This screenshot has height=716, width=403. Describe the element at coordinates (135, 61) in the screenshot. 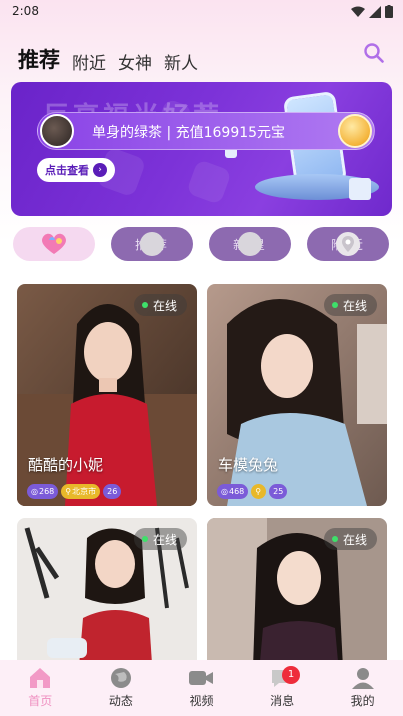

I see `tab-goddess: 女神` at that location.